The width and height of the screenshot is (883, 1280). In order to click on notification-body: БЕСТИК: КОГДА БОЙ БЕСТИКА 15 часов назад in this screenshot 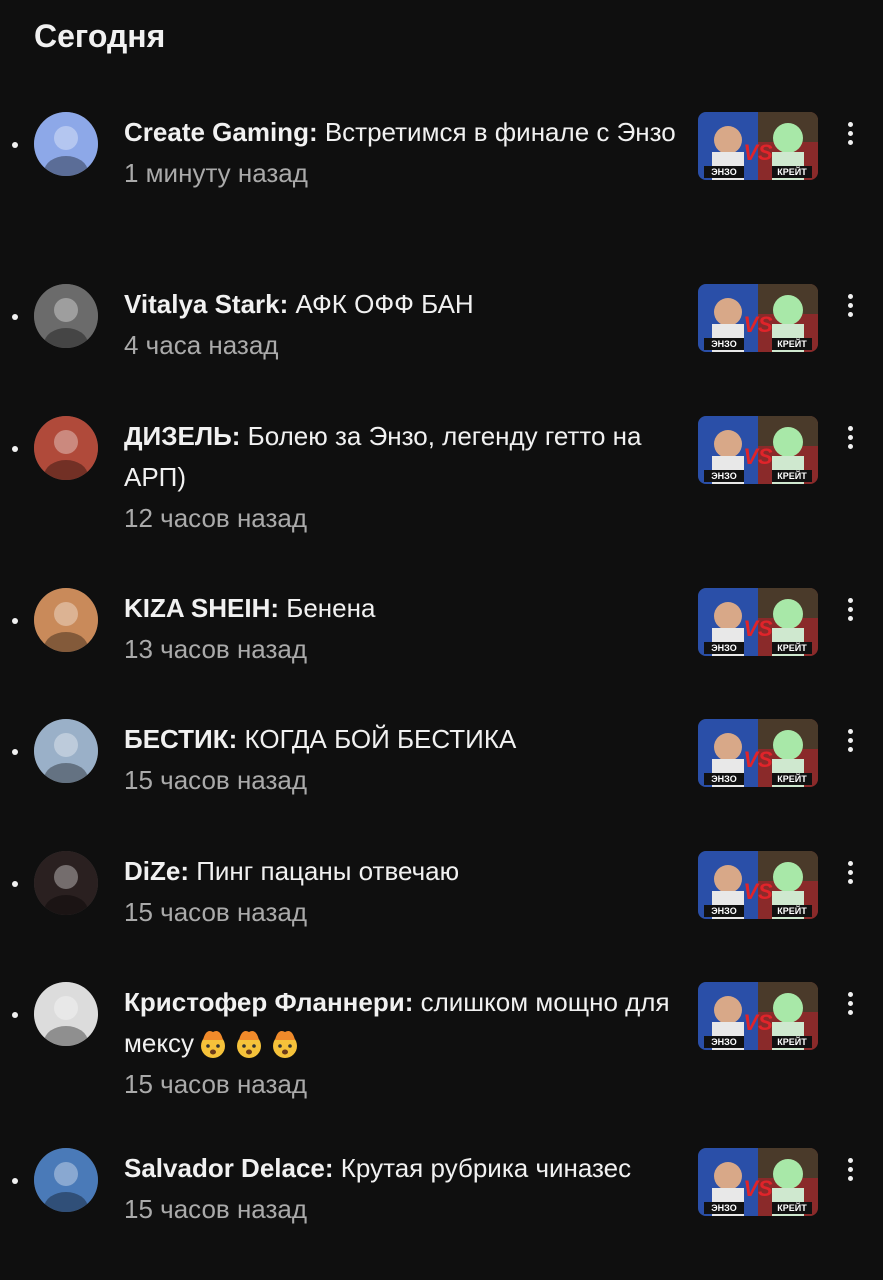, I will do `click(401, 760)`.